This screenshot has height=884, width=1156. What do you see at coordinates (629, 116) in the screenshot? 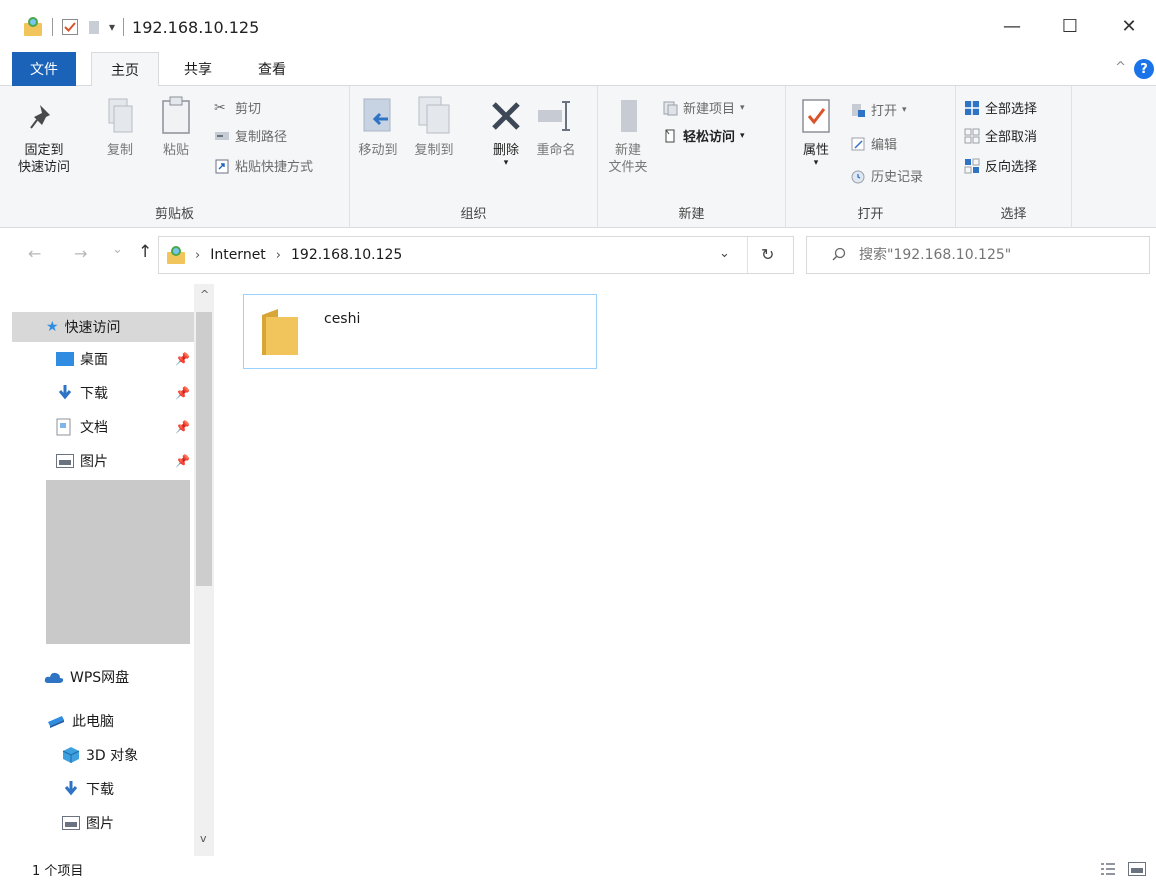
I see `new-folder-large-icon` at bounding box center [629, 116].